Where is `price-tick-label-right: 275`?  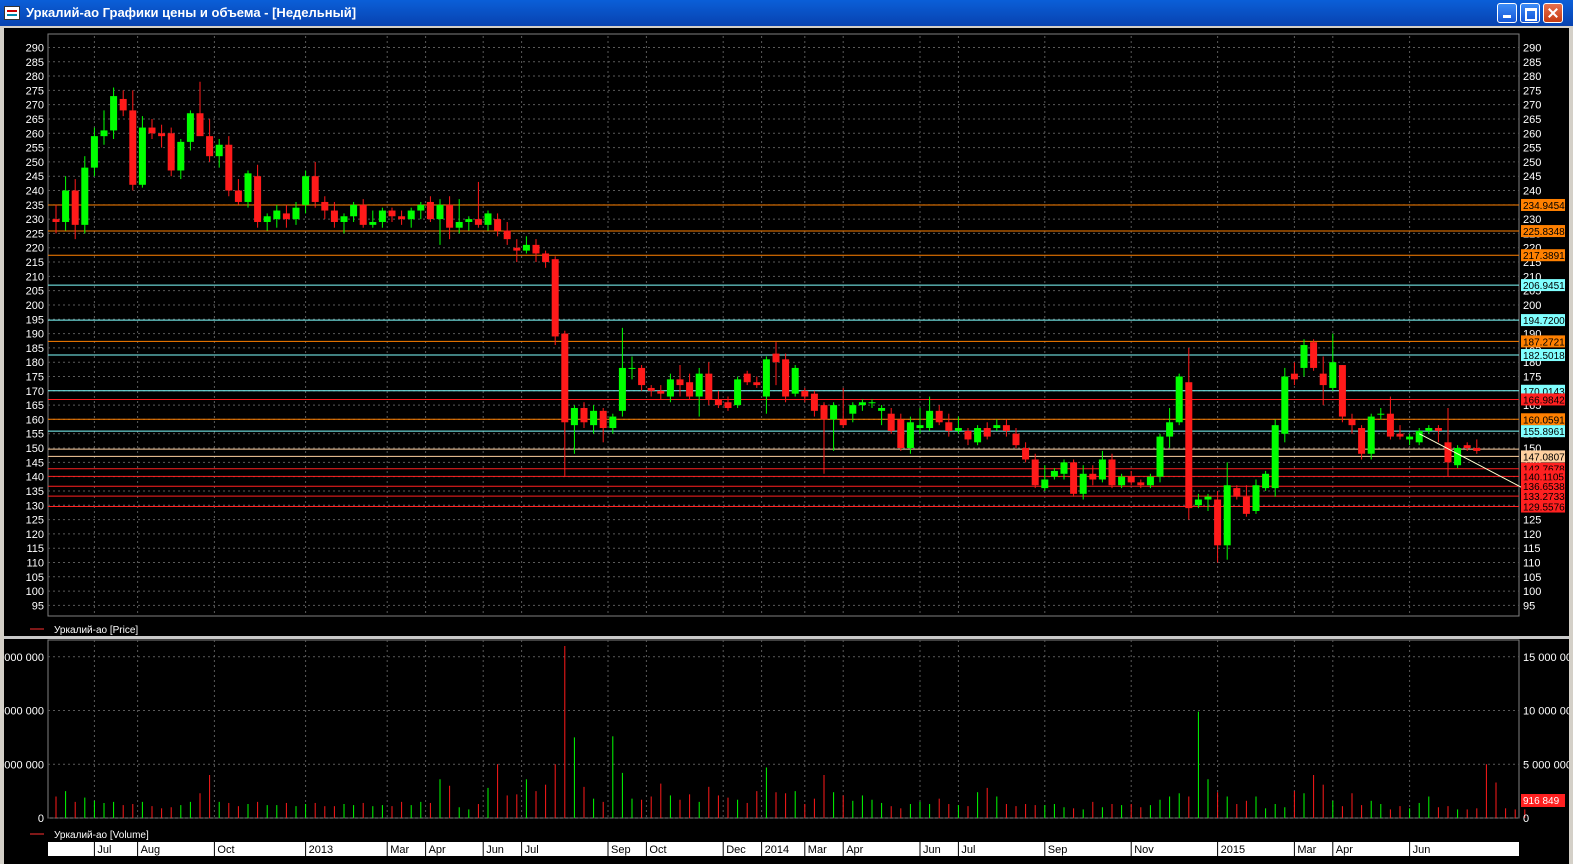 price-tick-label-right: 275 is located at coordinates (1532, 91).